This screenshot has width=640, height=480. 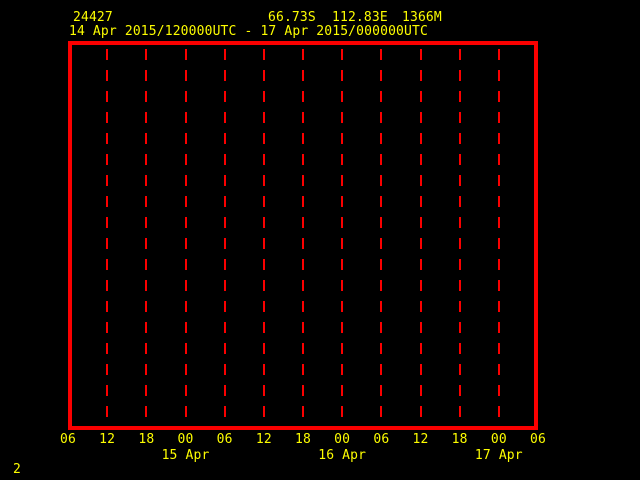 What do you see at coordinates (93, 17) in the screenshot?
I see `station-id: 24427` at bounding box center [93, 17].